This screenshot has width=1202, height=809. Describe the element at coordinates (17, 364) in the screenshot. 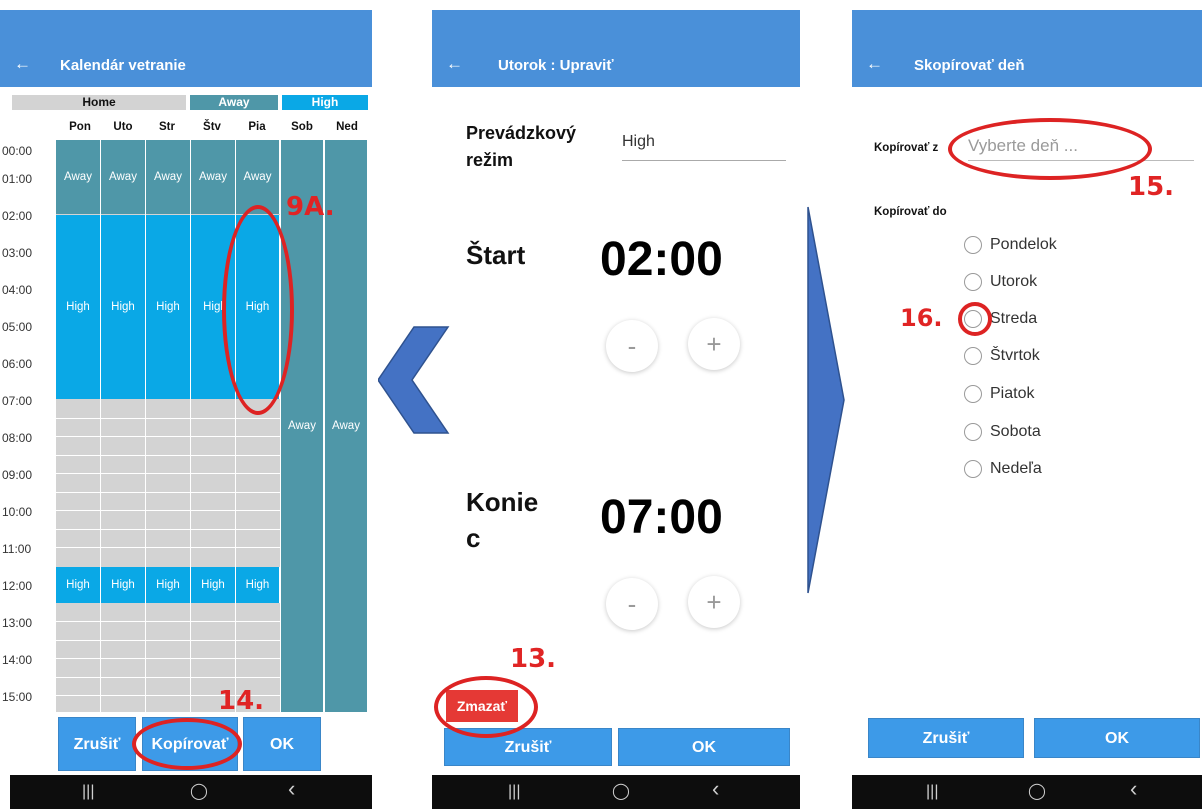

I see `time-label: 06:00` at that location.